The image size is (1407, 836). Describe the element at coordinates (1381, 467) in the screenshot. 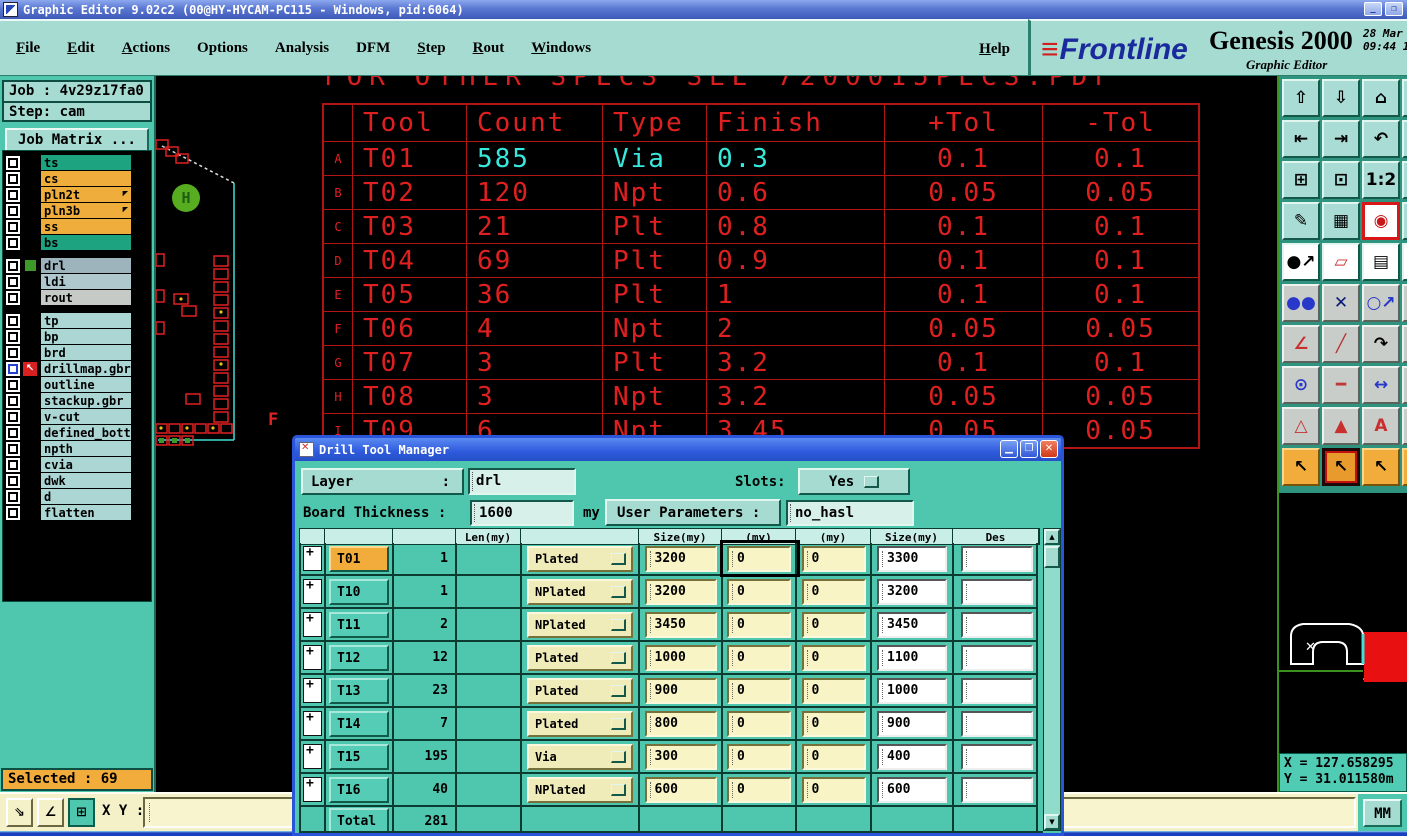

I see `cursor-region-button: ↖` at that location.